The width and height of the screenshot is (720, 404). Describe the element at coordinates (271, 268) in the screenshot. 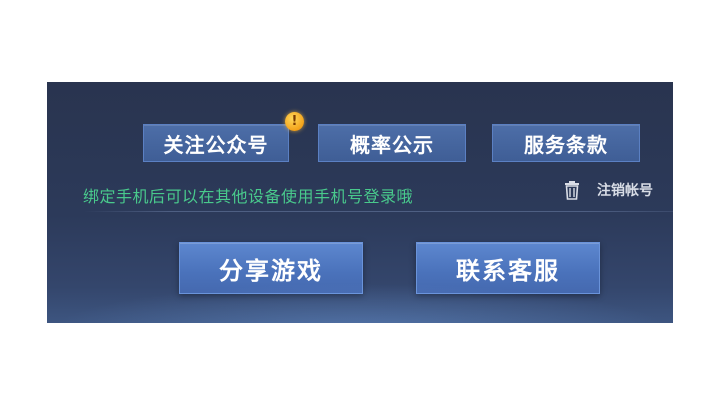

I see `share-game-button: 分享游戏` at that location.